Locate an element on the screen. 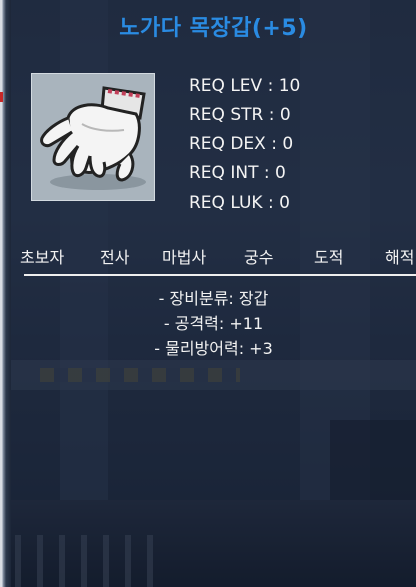  job-pirate: 해적 is located at coordinates (400, 257).